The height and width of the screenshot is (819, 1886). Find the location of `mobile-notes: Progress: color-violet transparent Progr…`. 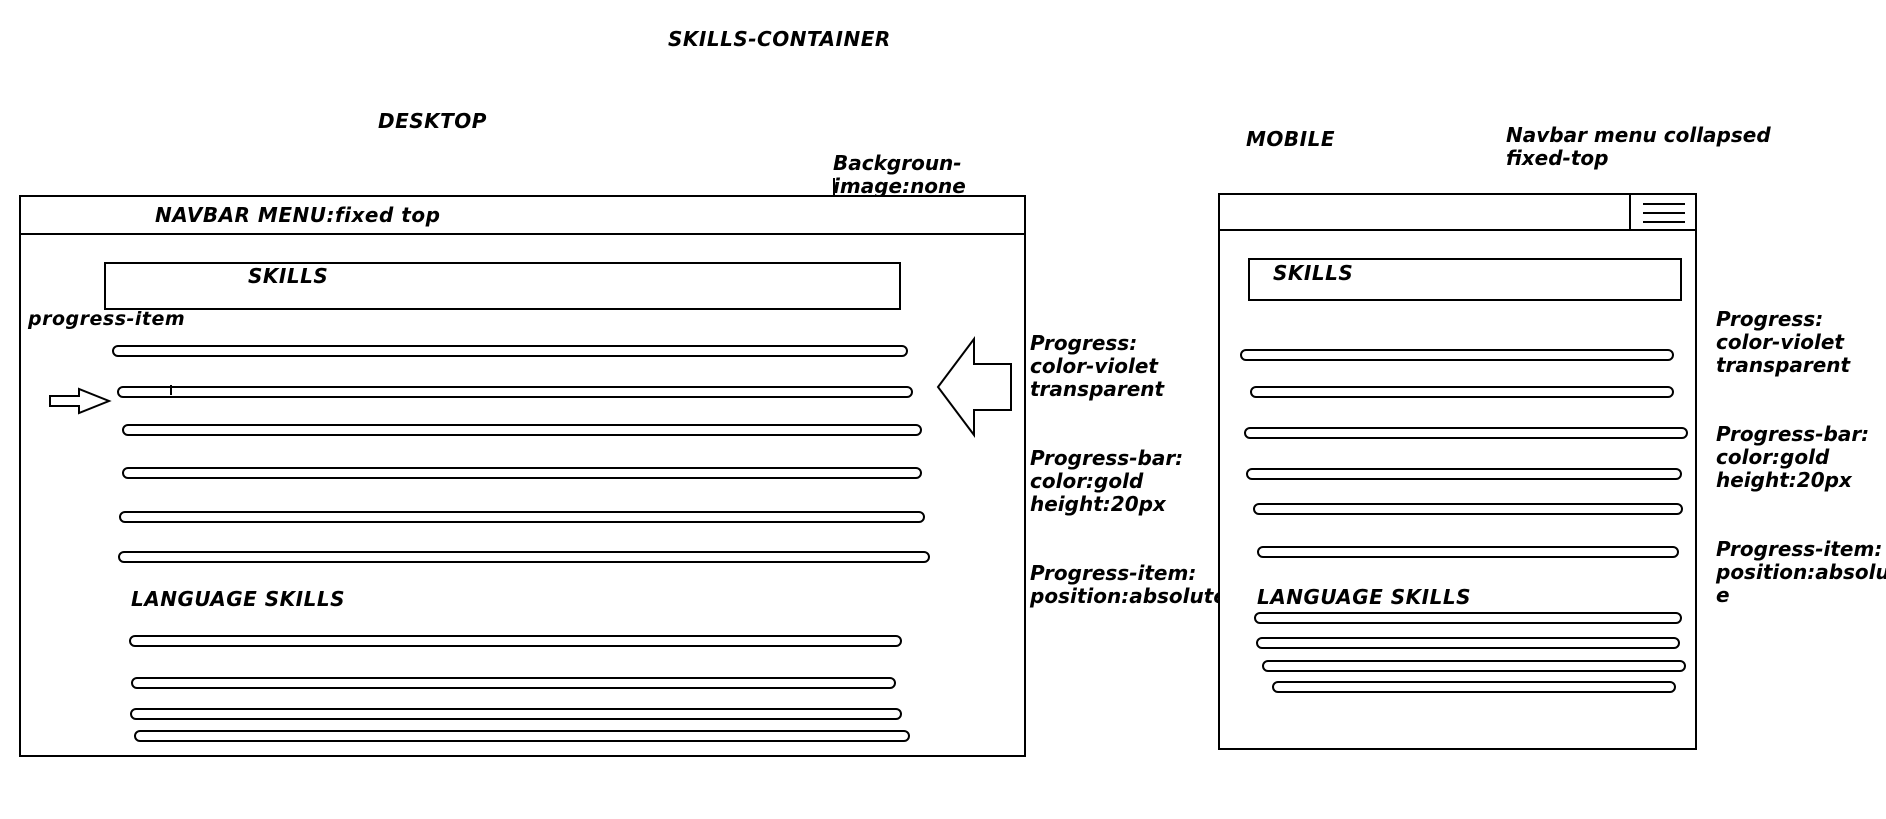

mobile-notes: Progress: color-violet transparent Progr… is located at coordinates (1801, 469).